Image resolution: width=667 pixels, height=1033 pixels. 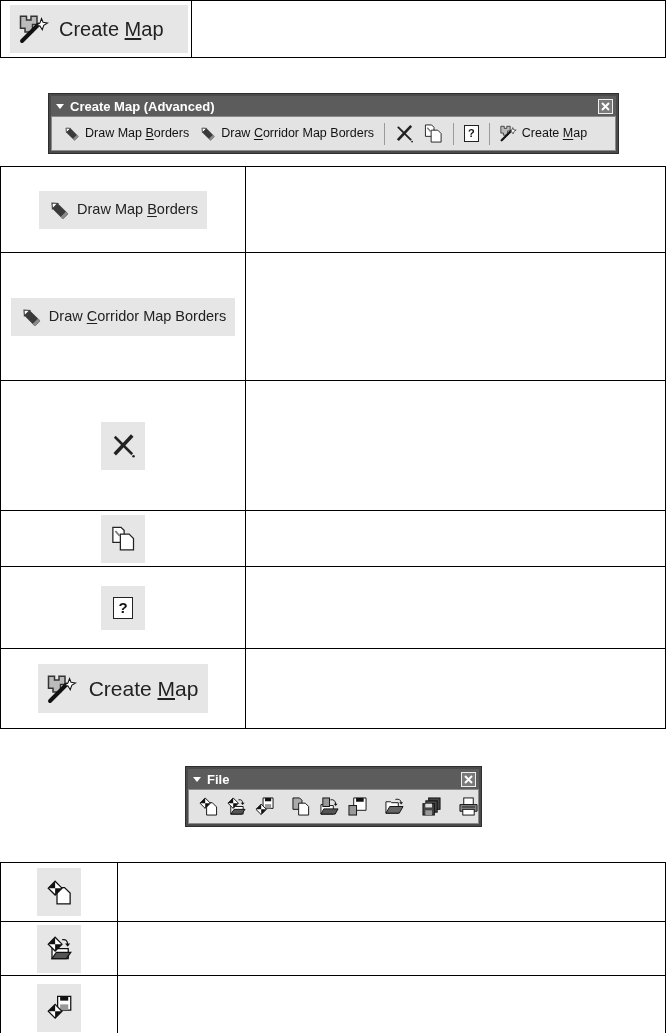 I want to click on folder-page-icon, so click(x=329, y=806).